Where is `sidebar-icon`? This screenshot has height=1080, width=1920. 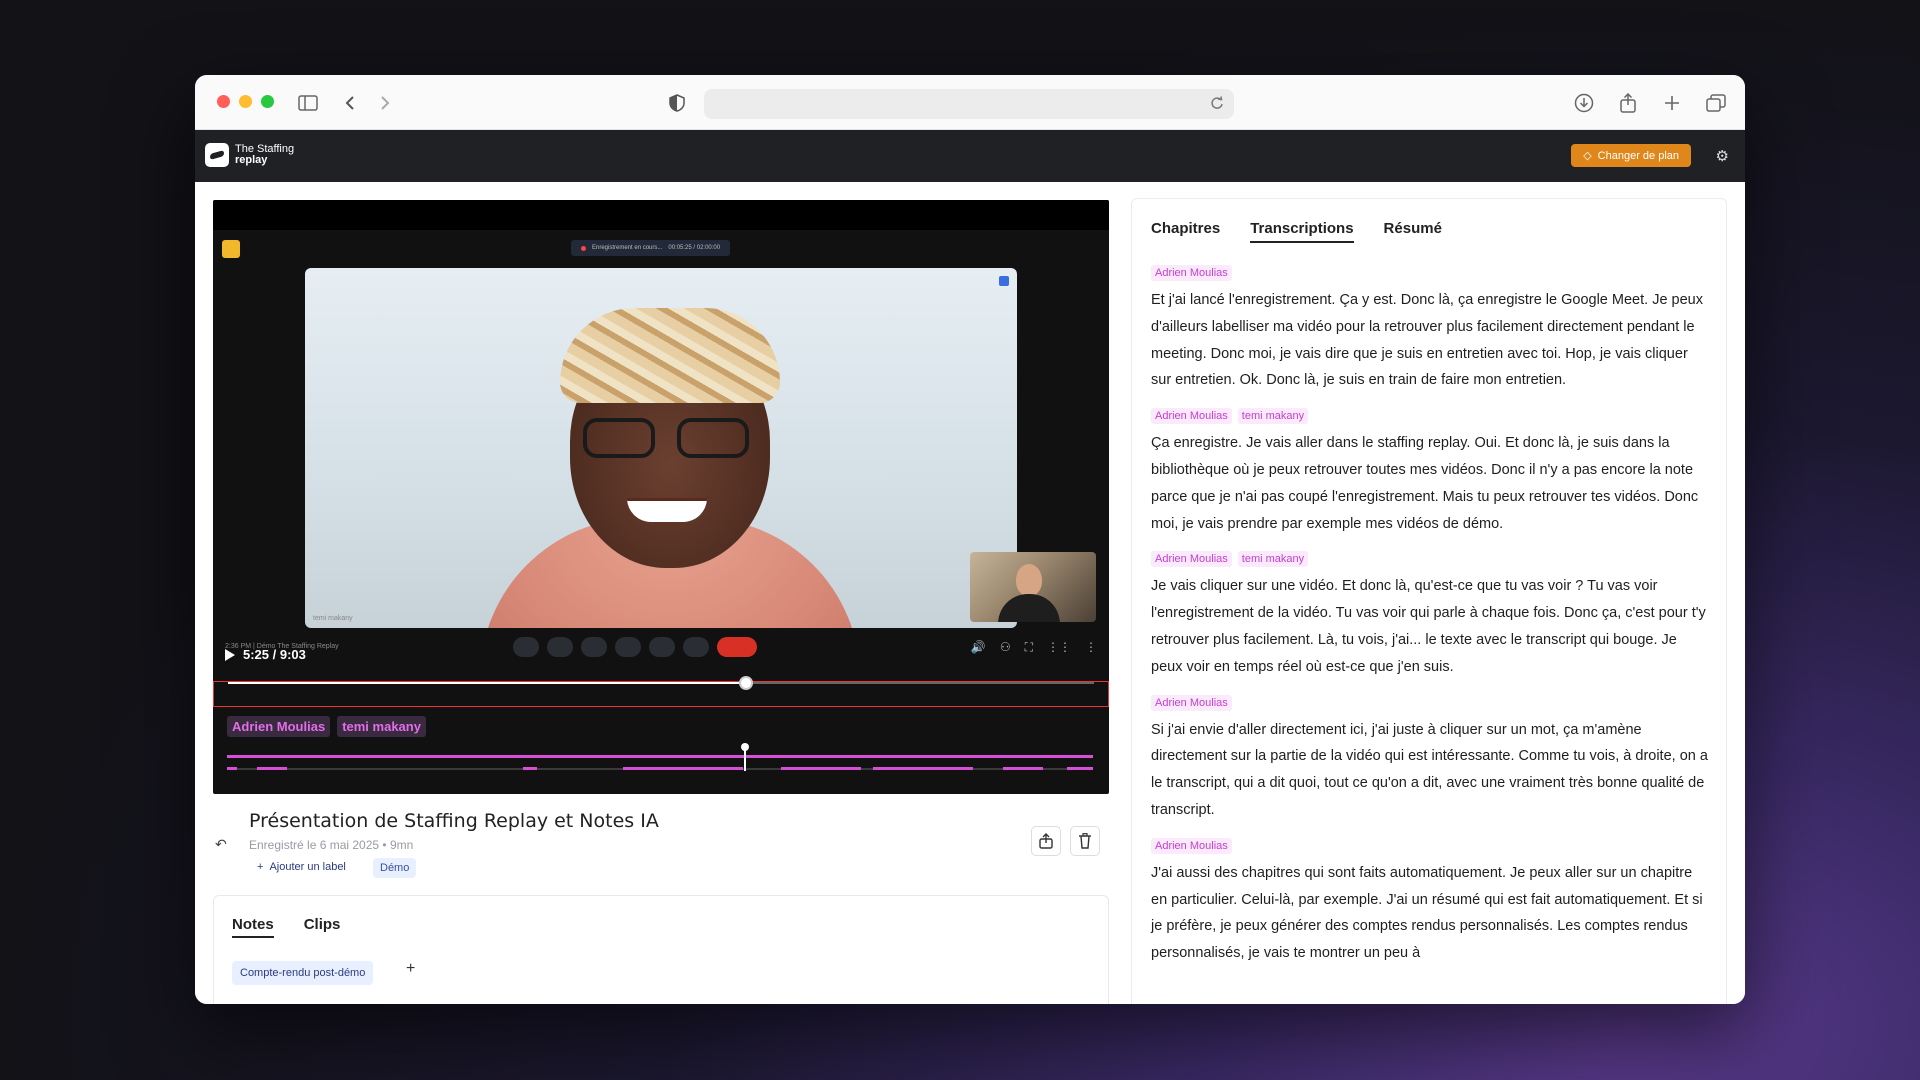
sidebar-icon is located at coordinates (308, 103).